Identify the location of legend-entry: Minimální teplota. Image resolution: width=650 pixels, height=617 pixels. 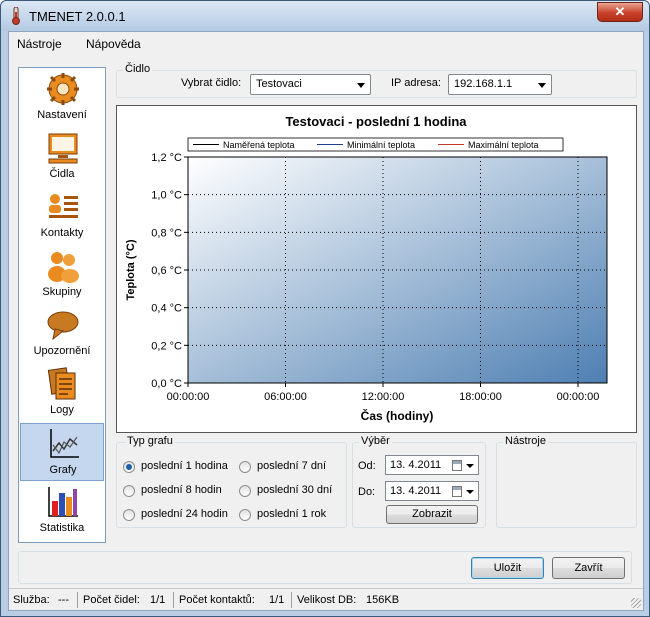
(381, 145).